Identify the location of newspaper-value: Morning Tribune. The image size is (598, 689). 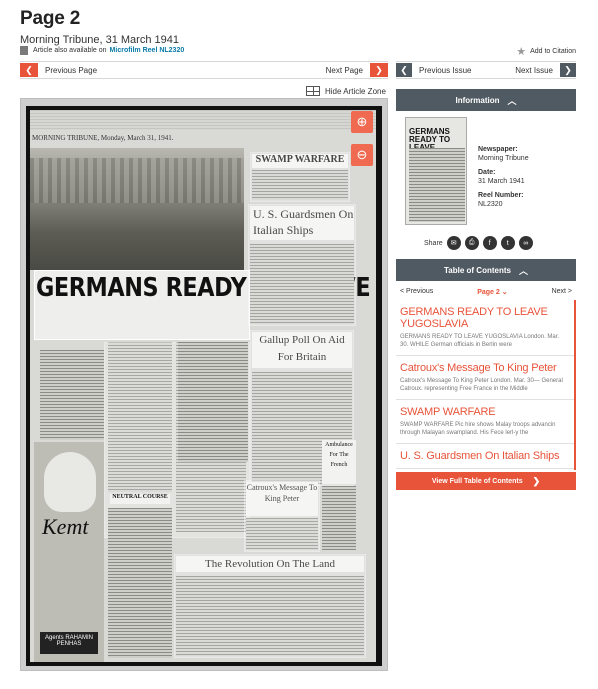
(503, 158).